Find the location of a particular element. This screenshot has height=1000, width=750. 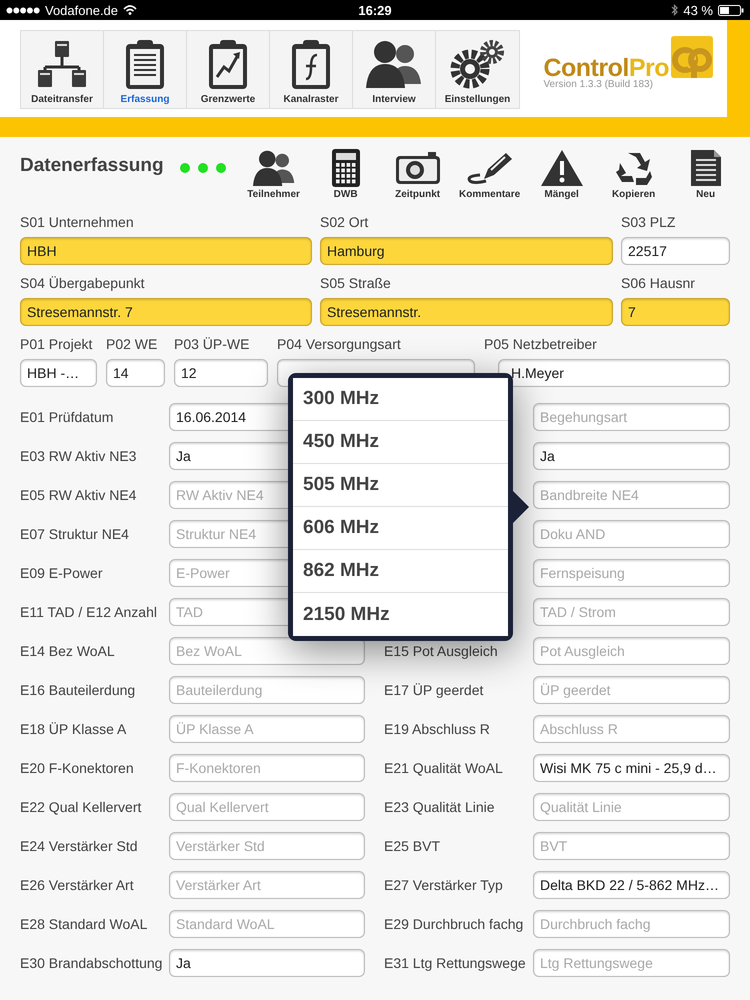

battery-percent: 43 % is located at coordinates (698, 10).